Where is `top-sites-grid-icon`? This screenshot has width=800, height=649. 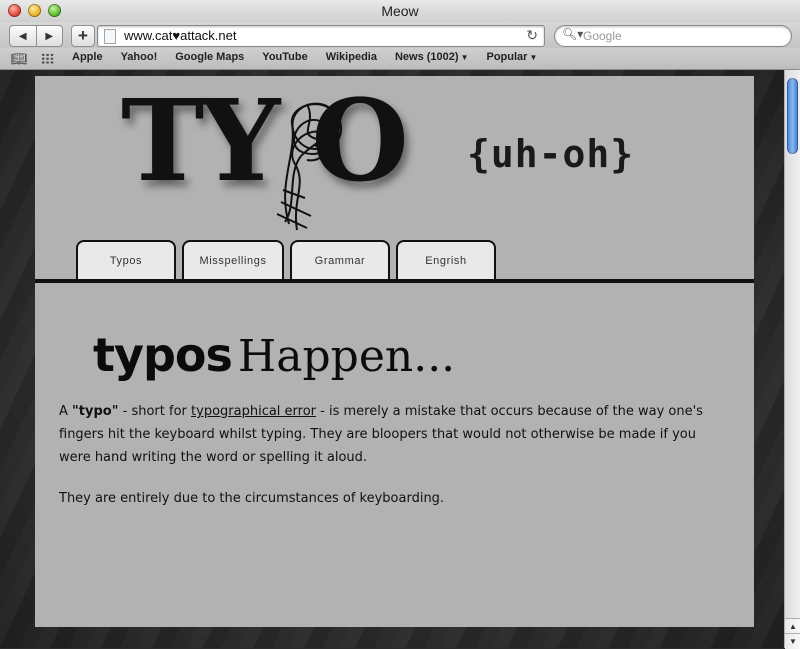 top-sites-grid-icon is located at coordinates (47, 58).